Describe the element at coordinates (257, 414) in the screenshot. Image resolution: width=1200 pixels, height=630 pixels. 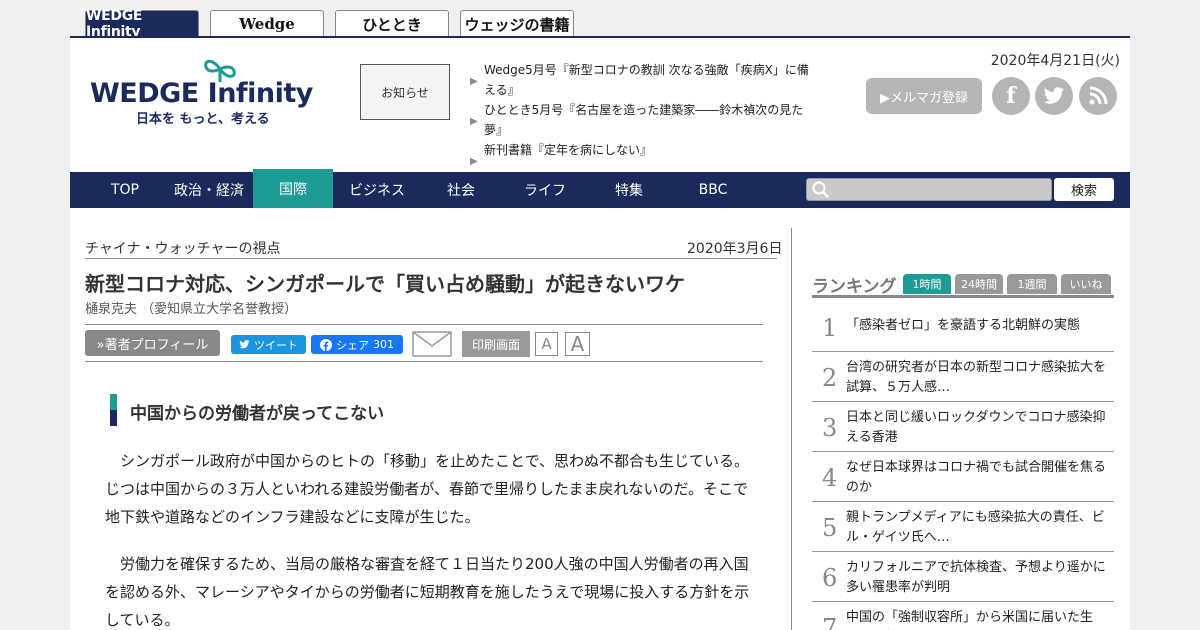
I see `article-subheading: 中国からの労働者が戻ってこない` at that location.